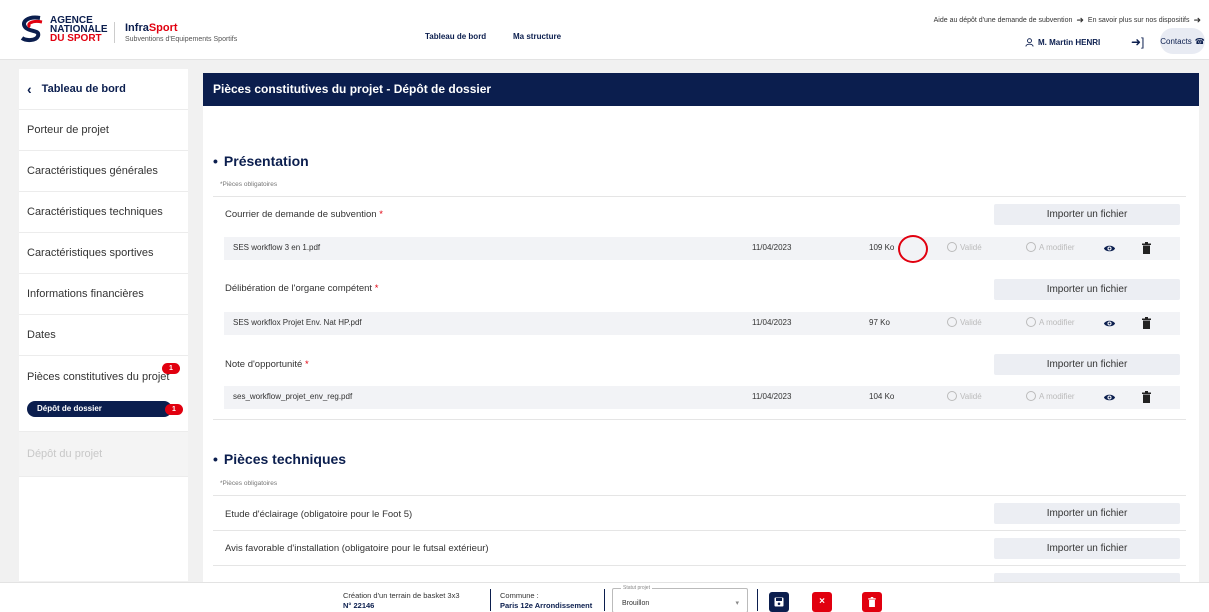 This screenshot has height=612, width=1209. Describe the element at coordinates (103, 294) in the screenshot. I see `sidebar-item-informations-financieres: Informations financières` at that location.